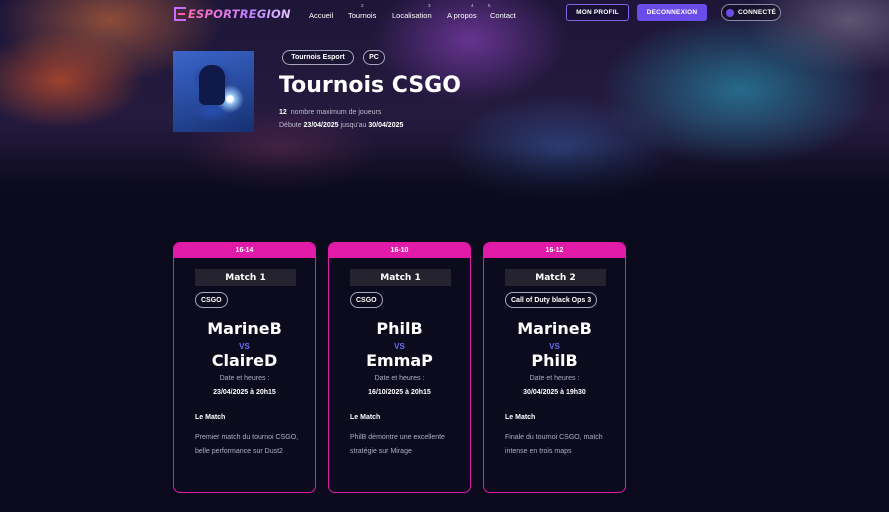 This screenshot has height=512, width=889. What do you see at coordinates (321, 125) in the screenshot?
I see `start-date: 23/04/2025` at bounding box center [321, 125].